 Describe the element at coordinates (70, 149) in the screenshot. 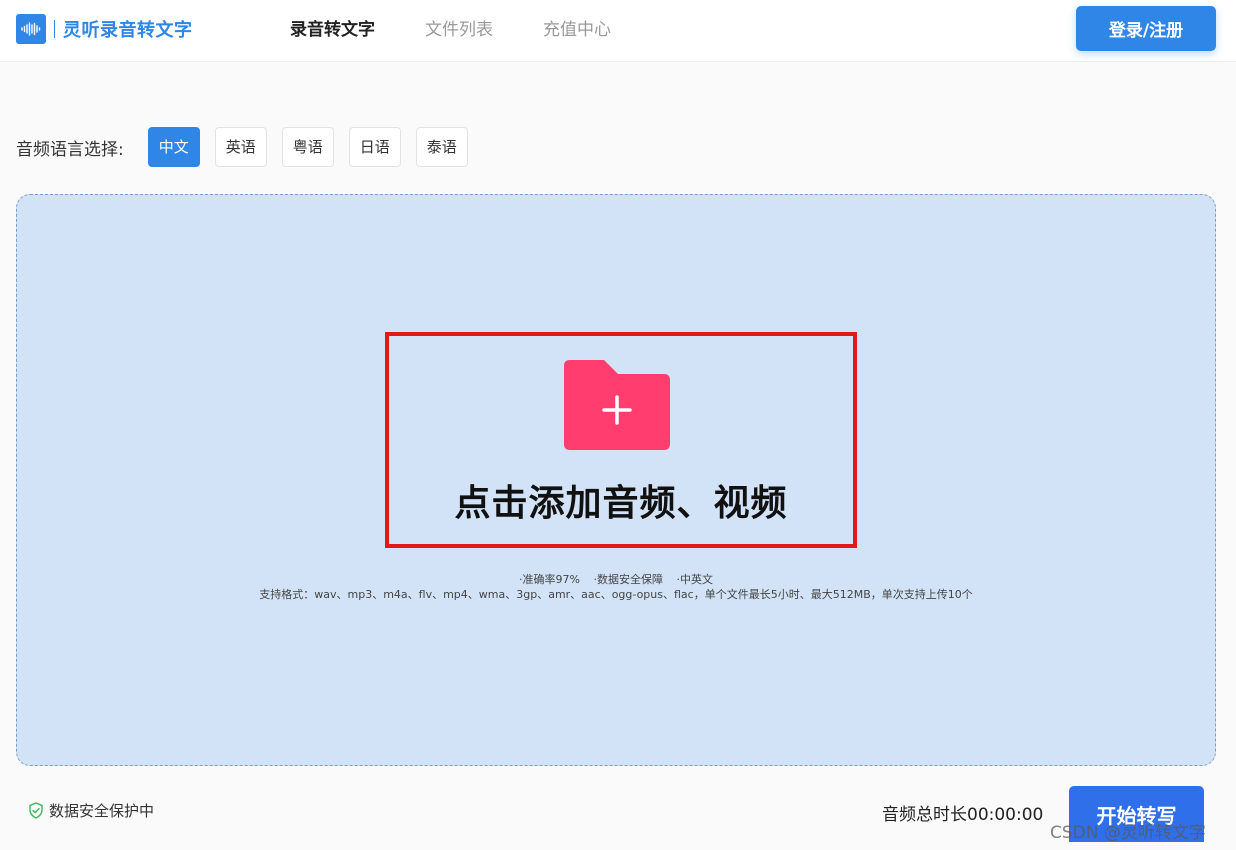

I see `language-label: 音频语言选择:` at that location.